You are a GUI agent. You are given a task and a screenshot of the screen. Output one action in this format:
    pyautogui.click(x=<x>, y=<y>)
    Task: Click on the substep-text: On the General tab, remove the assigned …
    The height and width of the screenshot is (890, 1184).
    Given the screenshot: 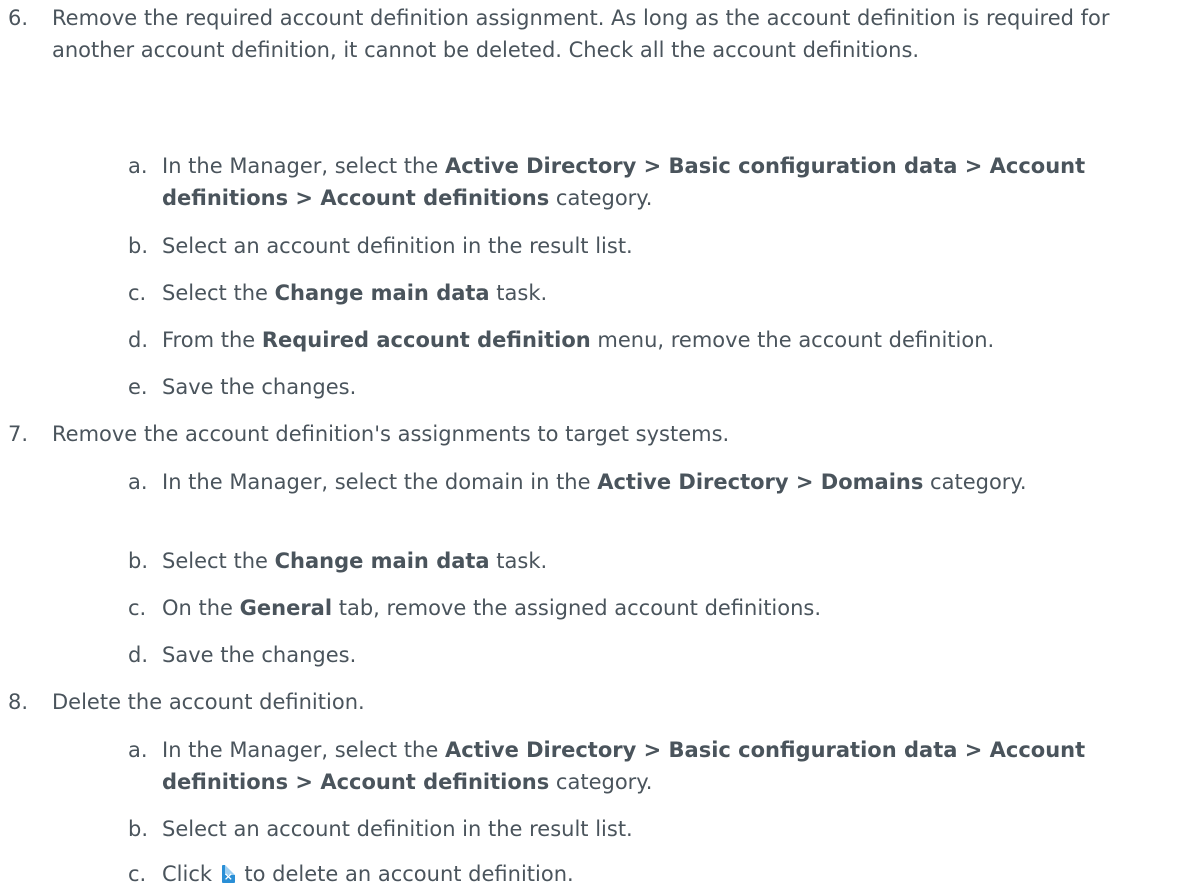 What is the action you would take?
    pyautogui.click(x=492, y=608)
    